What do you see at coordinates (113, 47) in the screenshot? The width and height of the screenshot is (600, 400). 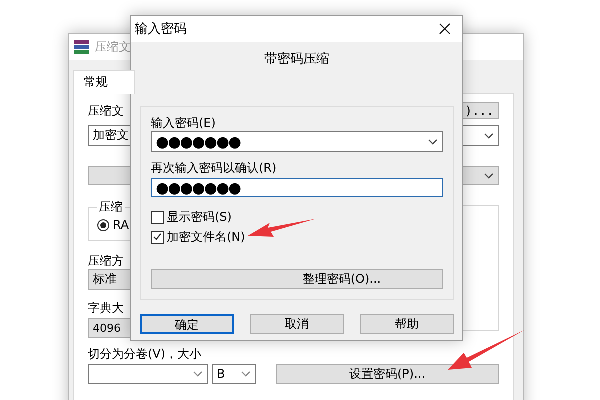 I see `window-title: 压缩文` at bounding box center [113, 47].